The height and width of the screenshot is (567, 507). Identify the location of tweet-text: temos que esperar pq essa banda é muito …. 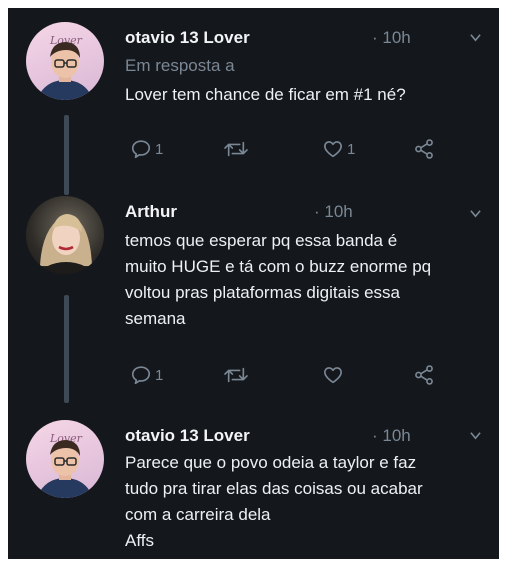
(306, 280).